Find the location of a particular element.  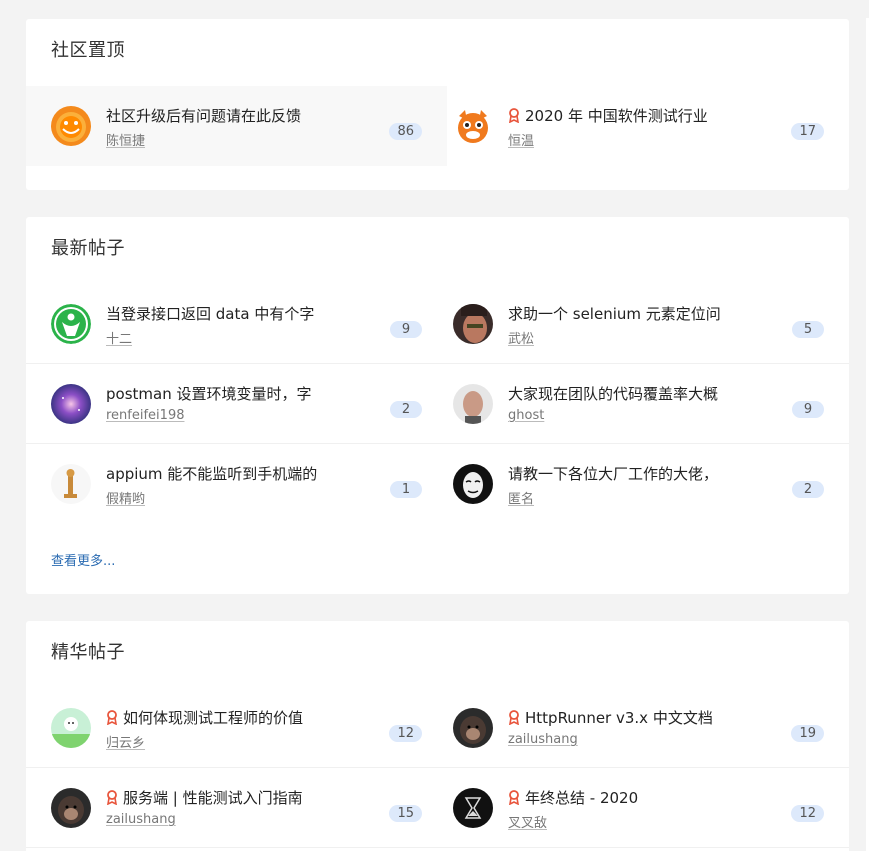

topic-title: 请教一下各位大厂工作的大佬， is located at coordinates (613, 473).